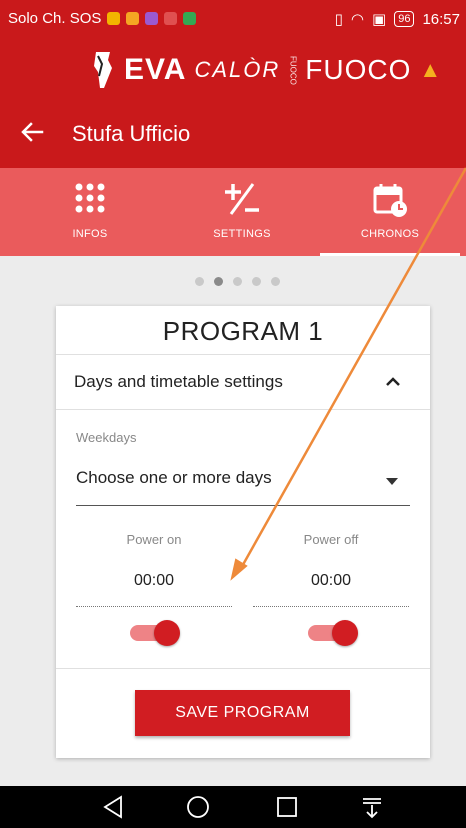 Image resolution: width=466 pixels, height=828 pixels. Describe the element at coordinates (372, 807) in the screenshot. I see `nav-notifications-icon` at that location.